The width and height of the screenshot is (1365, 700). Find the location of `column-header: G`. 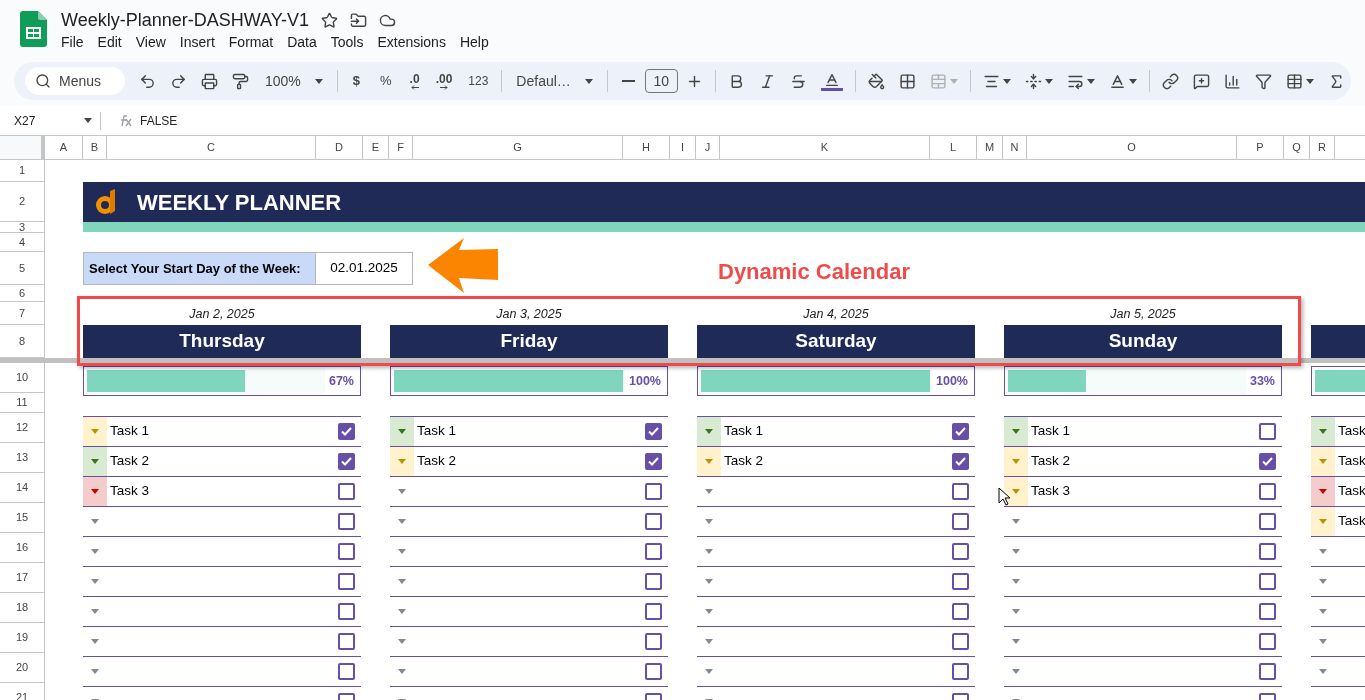

column-header: G is located at coordinates (518, 147).